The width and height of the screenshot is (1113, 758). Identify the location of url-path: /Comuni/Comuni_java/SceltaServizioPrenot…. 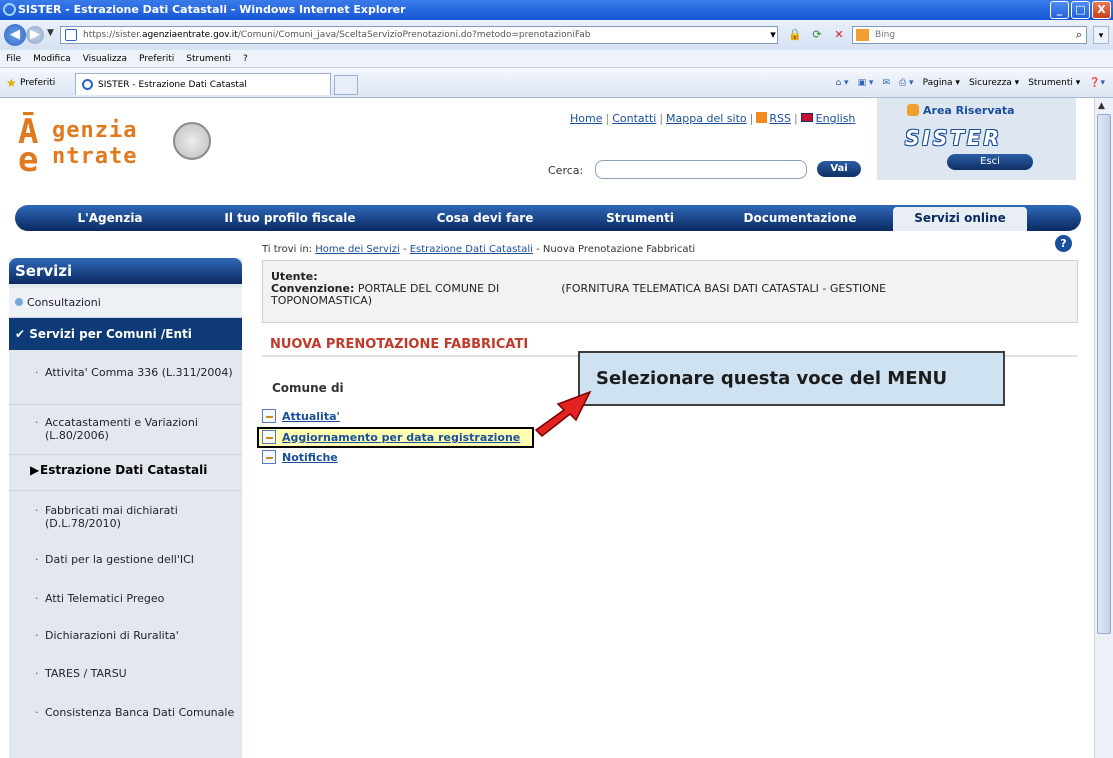
(414, 35).